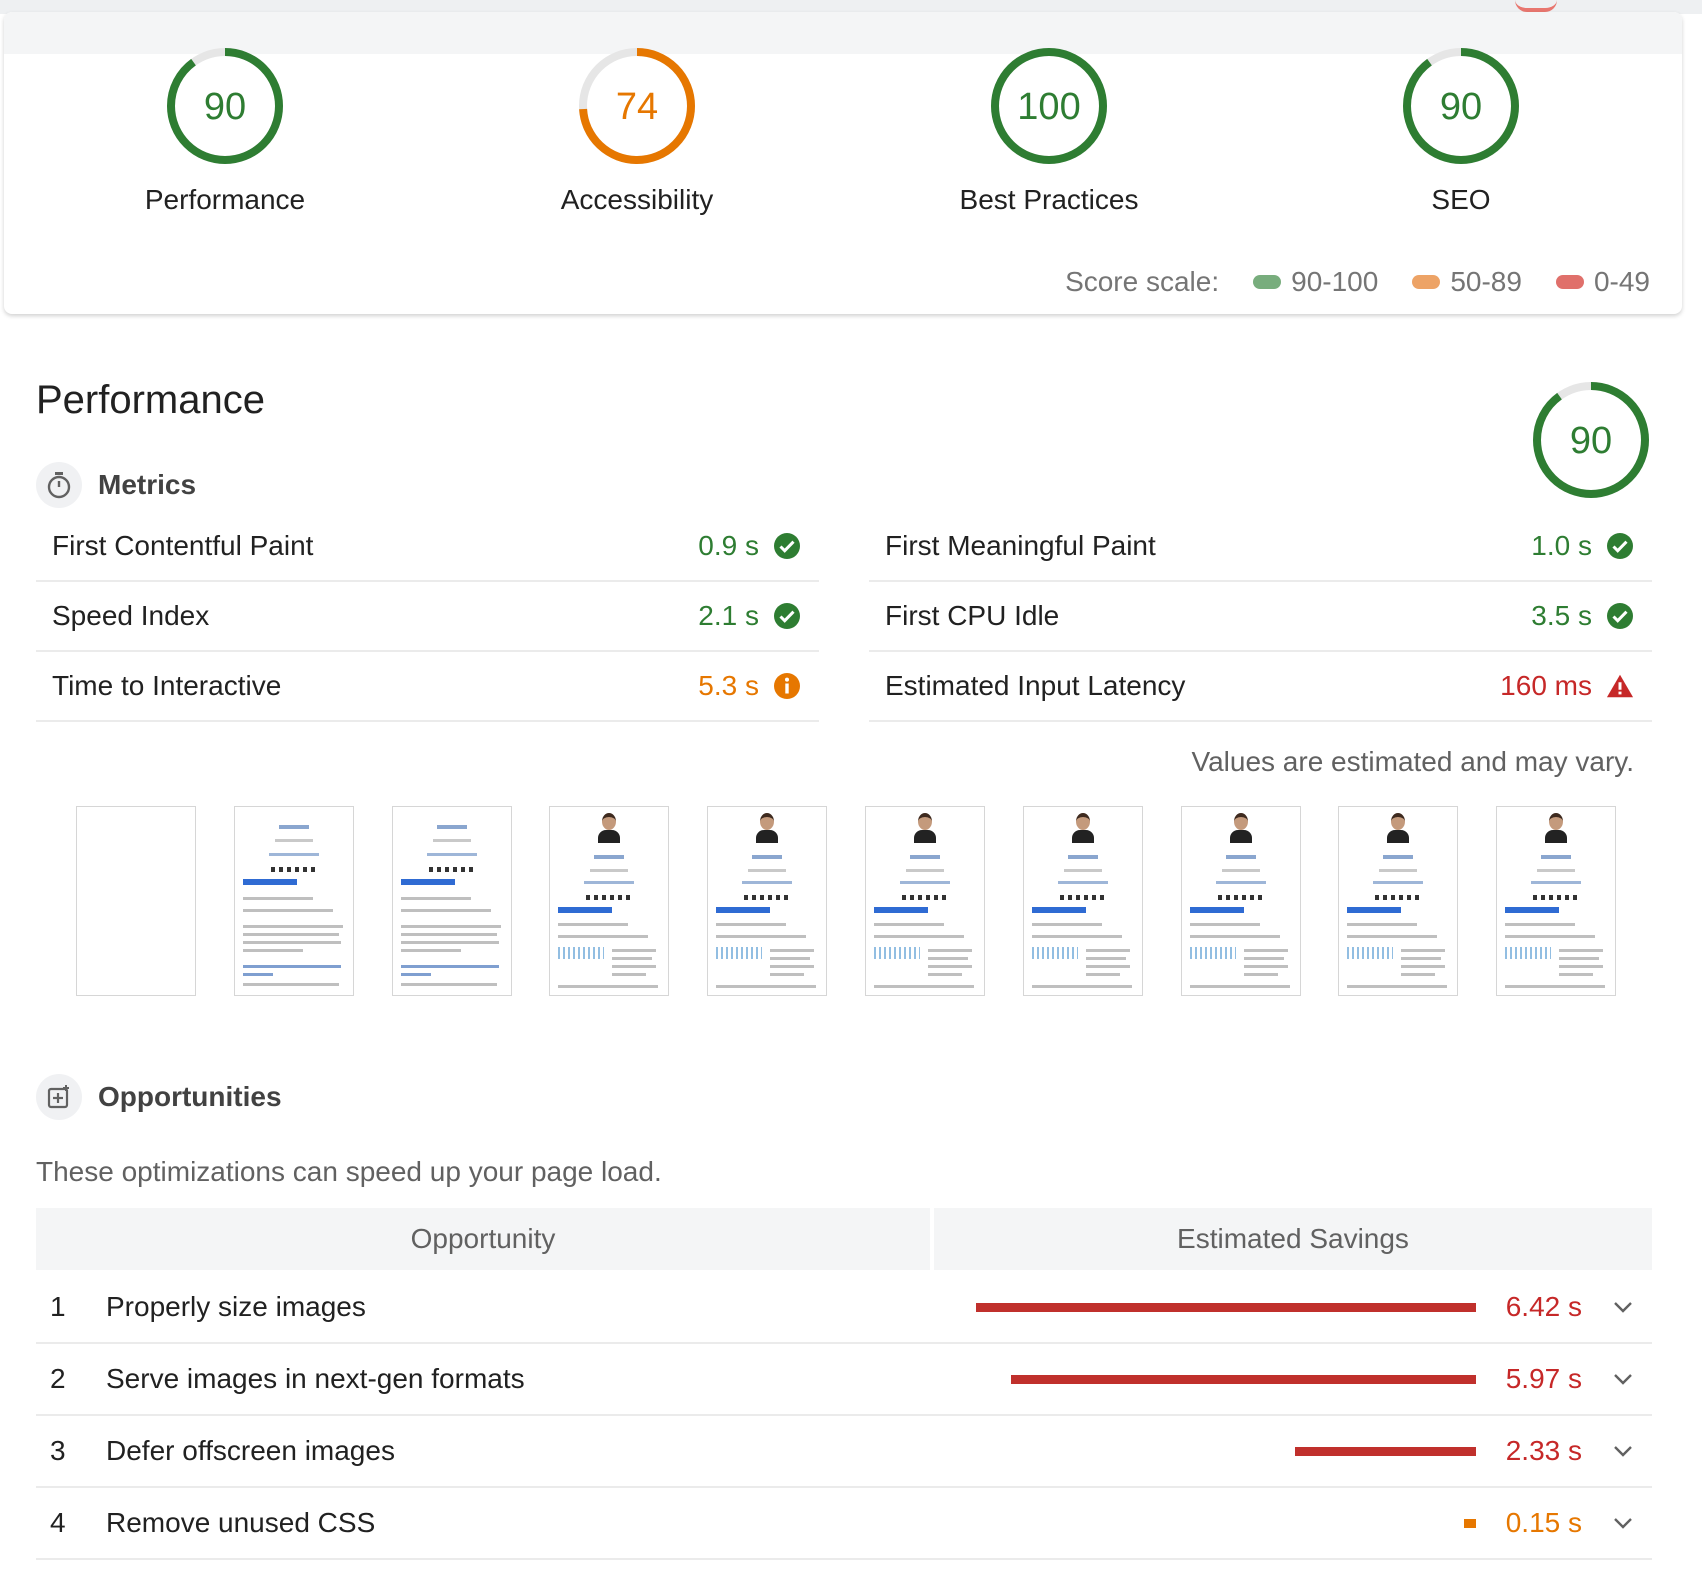  What do you see at coordinates (427, 617) in the screenshot?
I see `metric-row: Speed Index 2.1 s` at bounding box center [427, 617].